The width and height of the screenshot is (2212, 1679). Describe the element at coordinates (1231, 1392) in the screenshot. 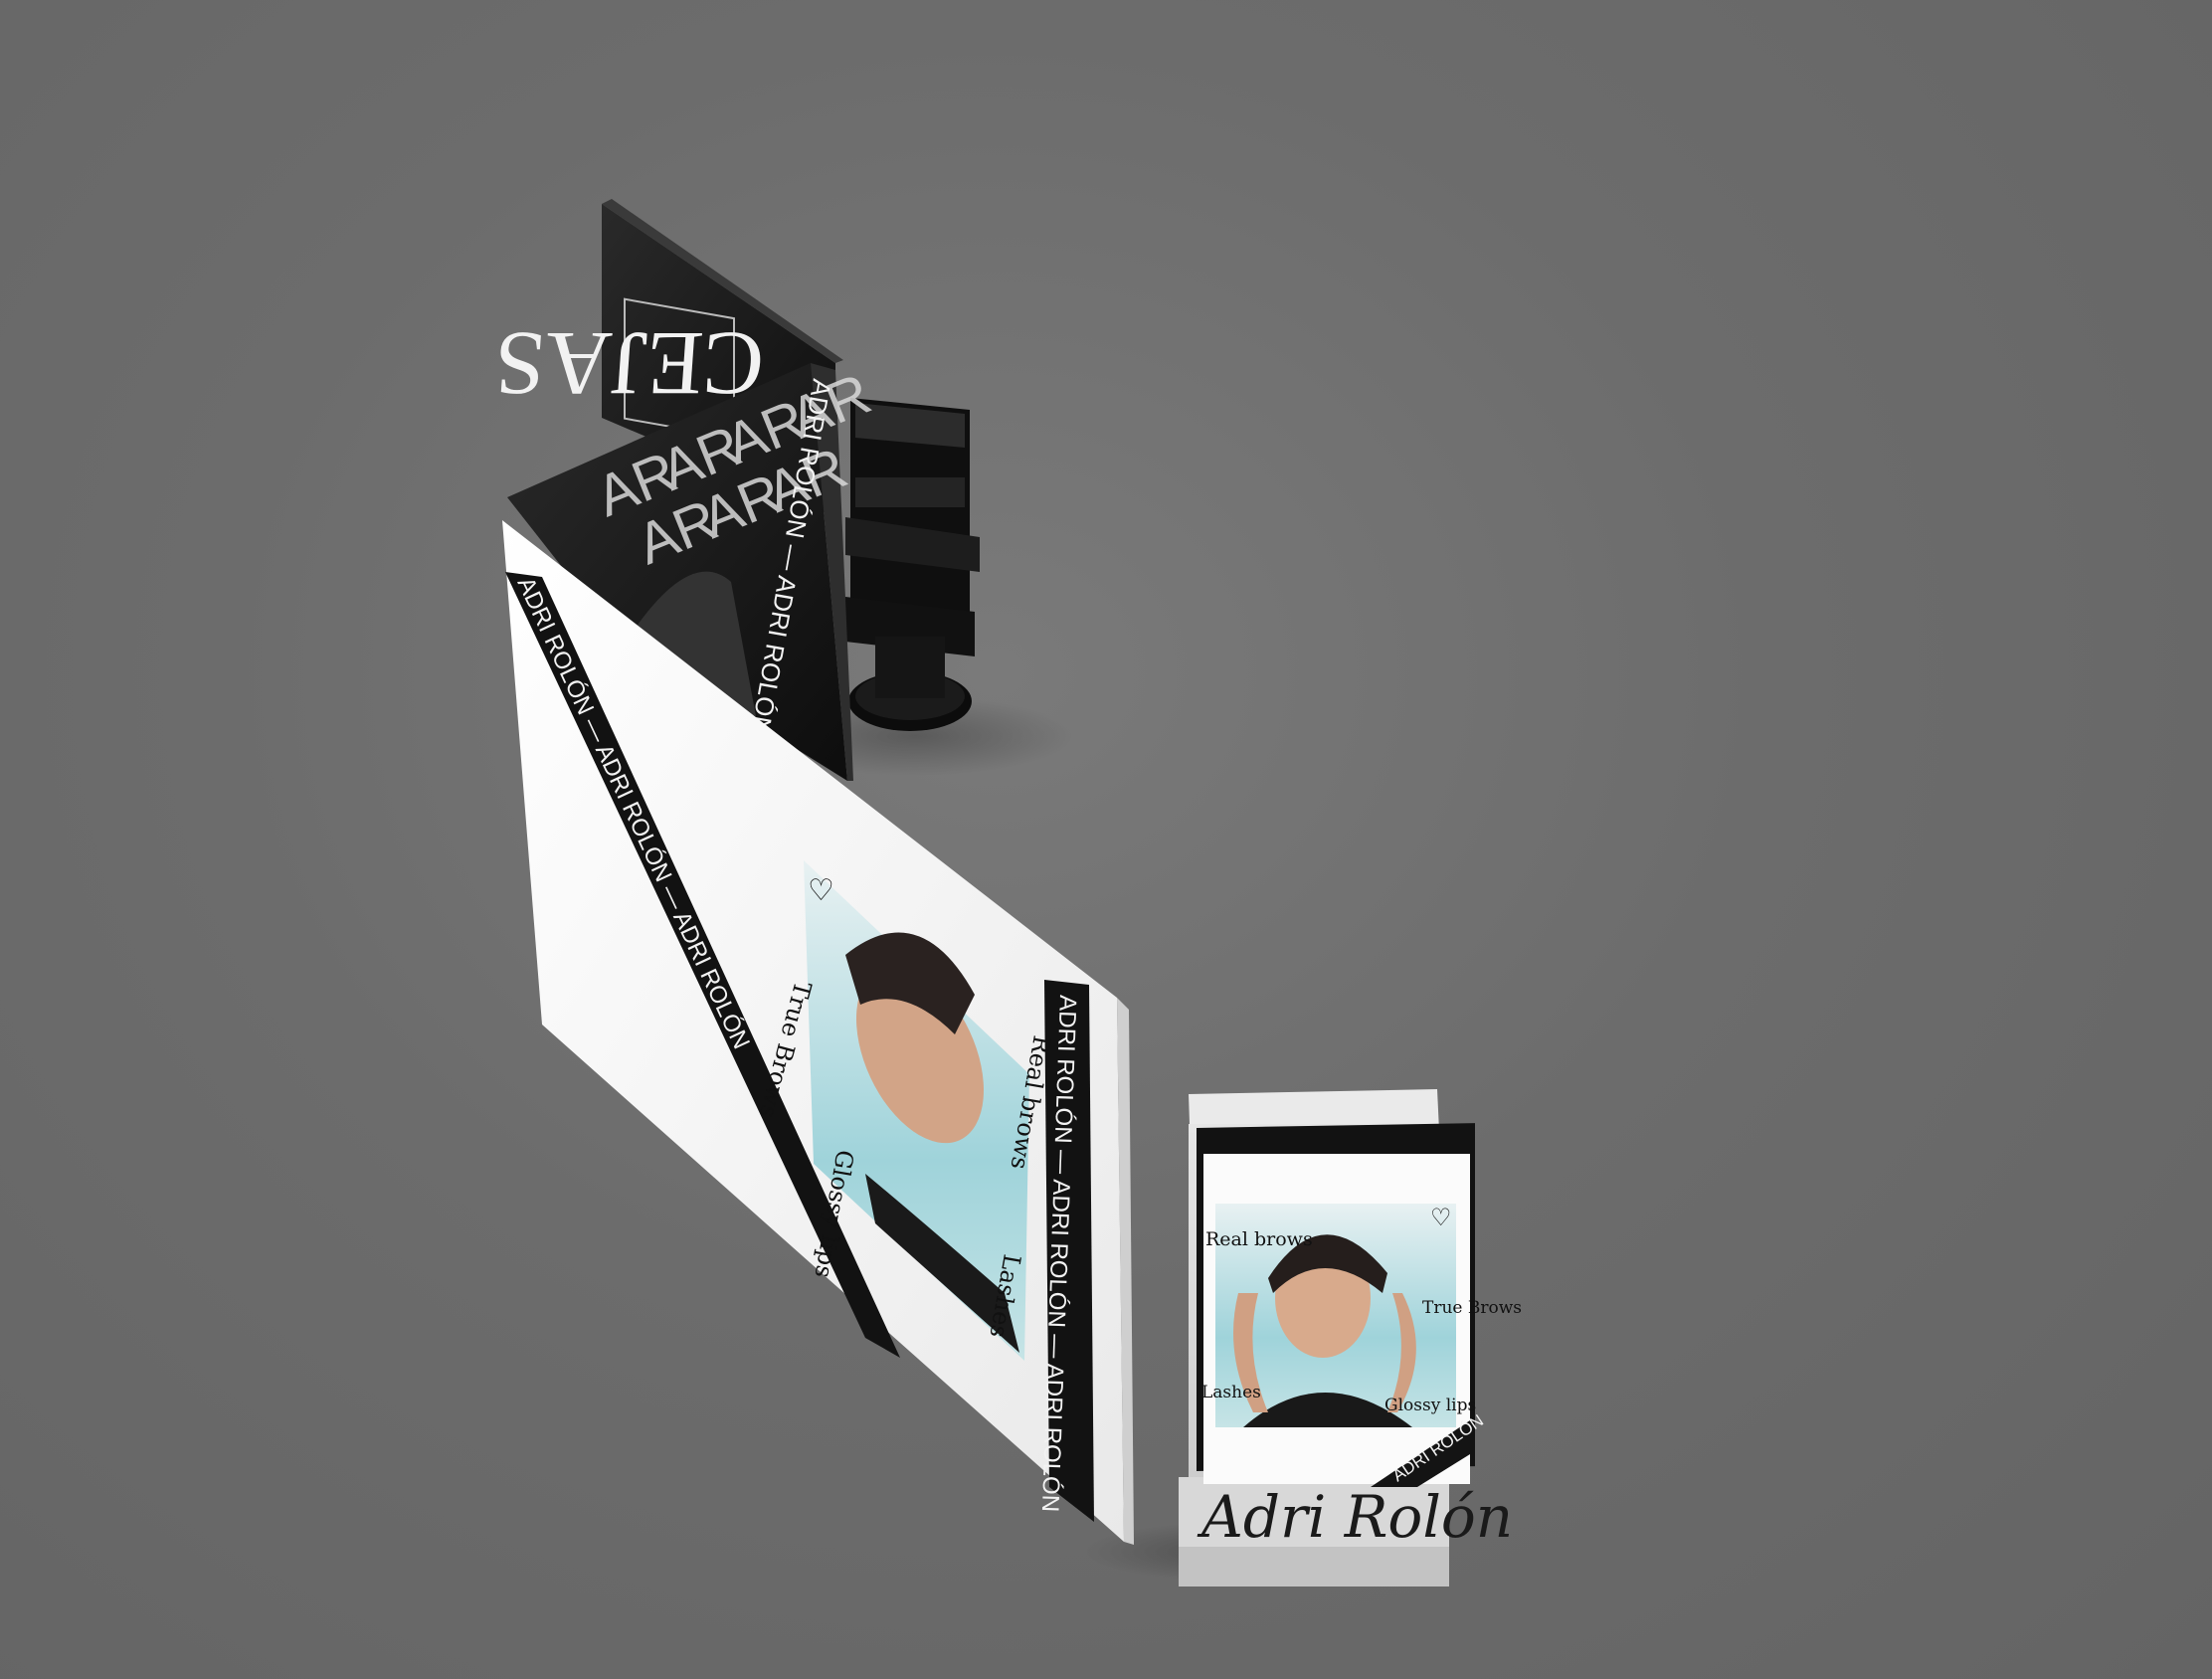

I see `sign-note-lashes: Lashes` at that location.